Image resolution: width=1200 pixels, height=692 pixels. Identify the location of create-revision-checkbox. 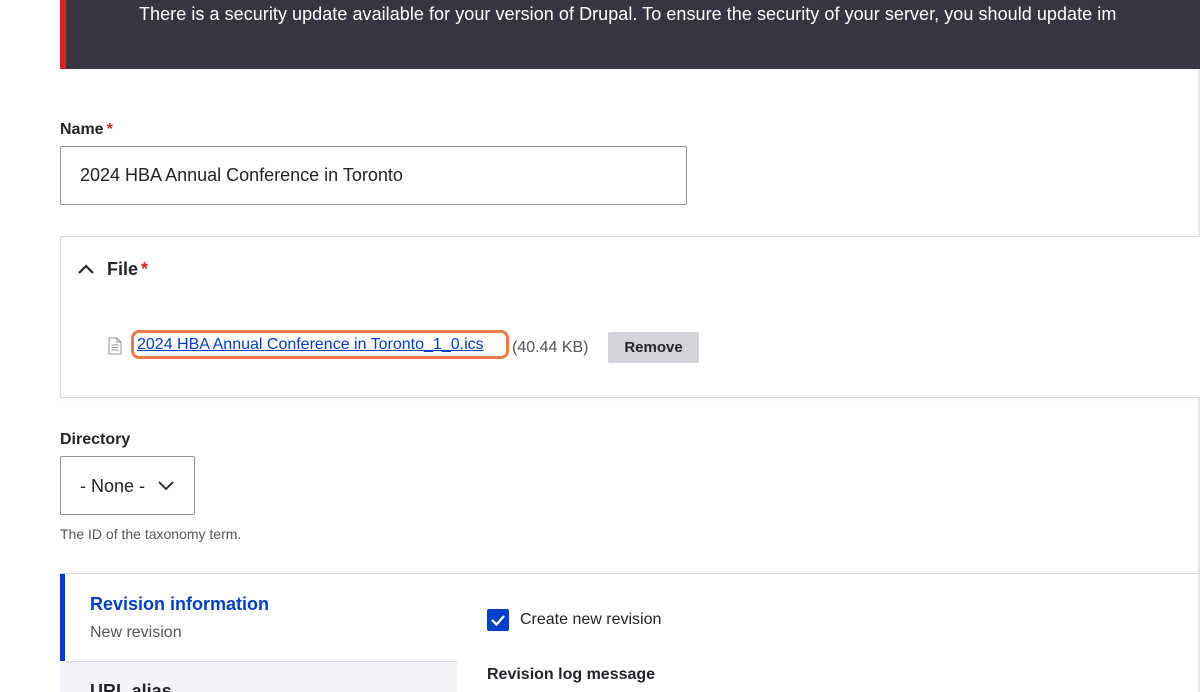
(498, 620).